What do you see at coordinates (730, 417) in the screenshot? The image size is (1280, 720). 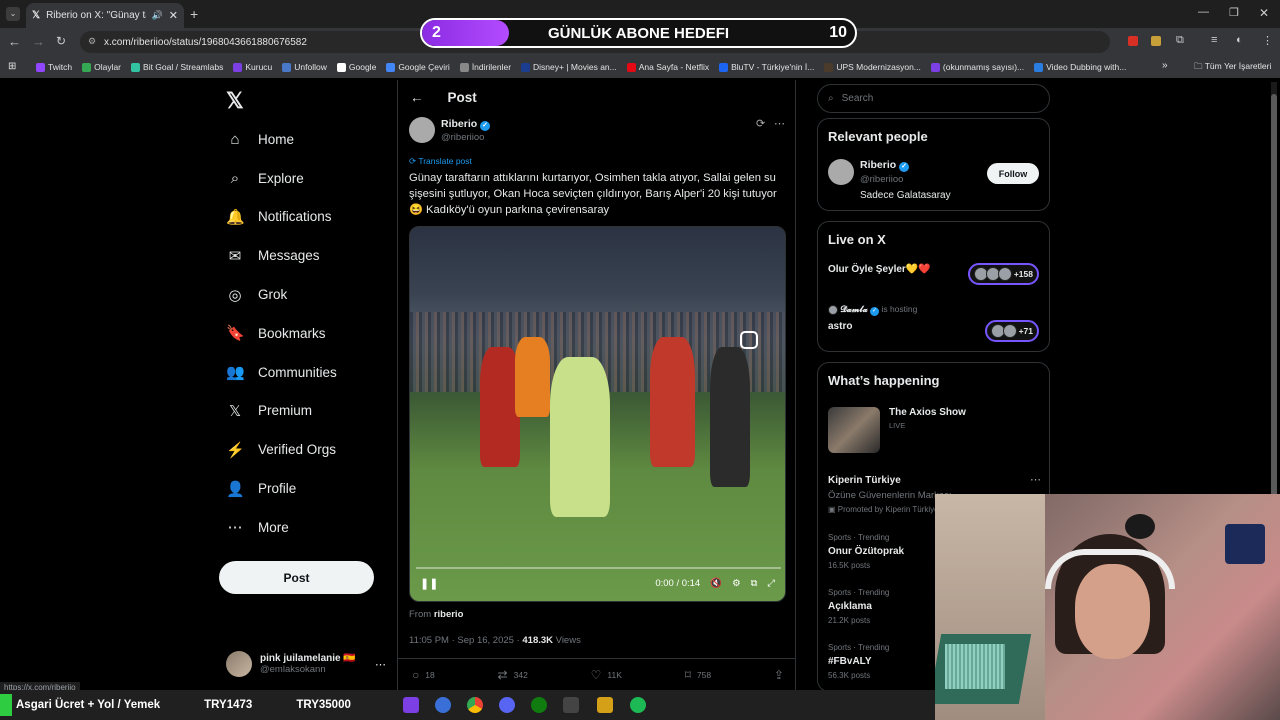 I see `staff-figure` at bounding box center [730, 417].